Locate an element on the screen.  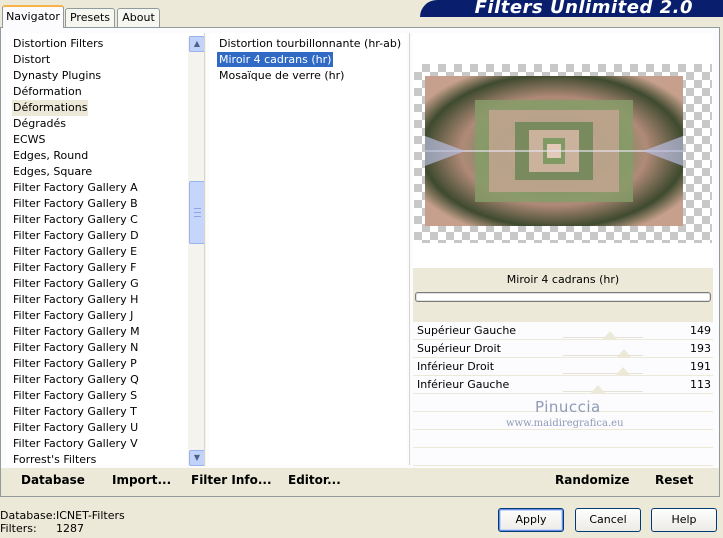
parameter-row: Inférieur Gauche 113 is located at coordinates (563, 385).